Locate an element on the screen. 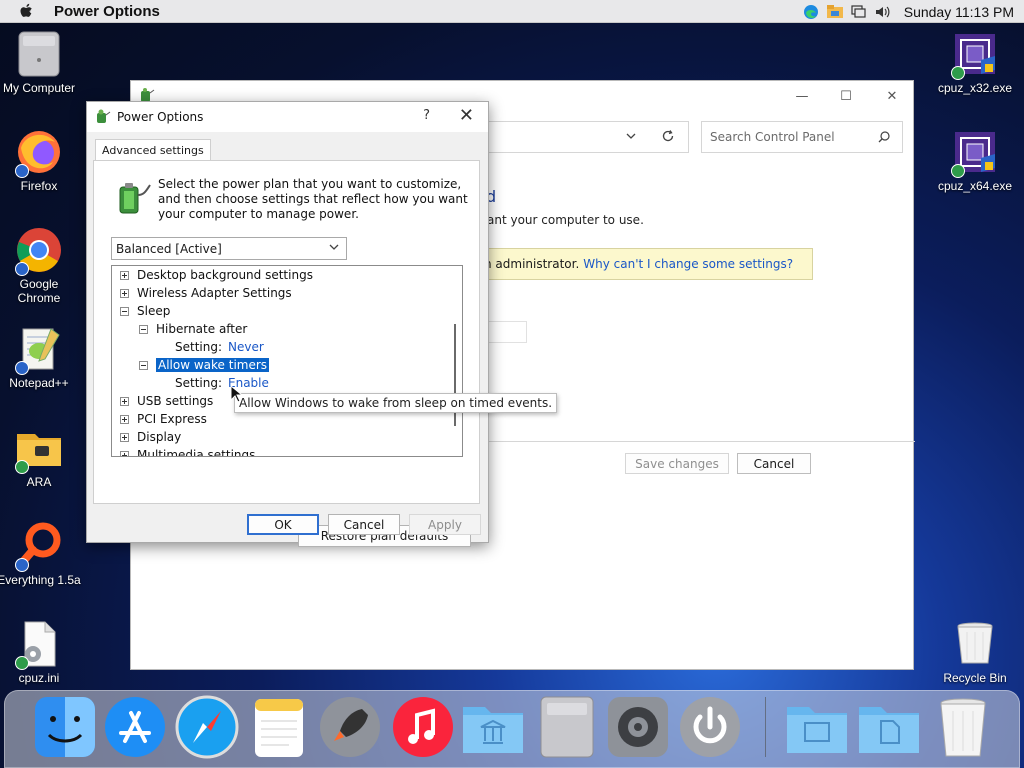  desktop-icon-firefox: Firefox is located at coordinates (40, 160).